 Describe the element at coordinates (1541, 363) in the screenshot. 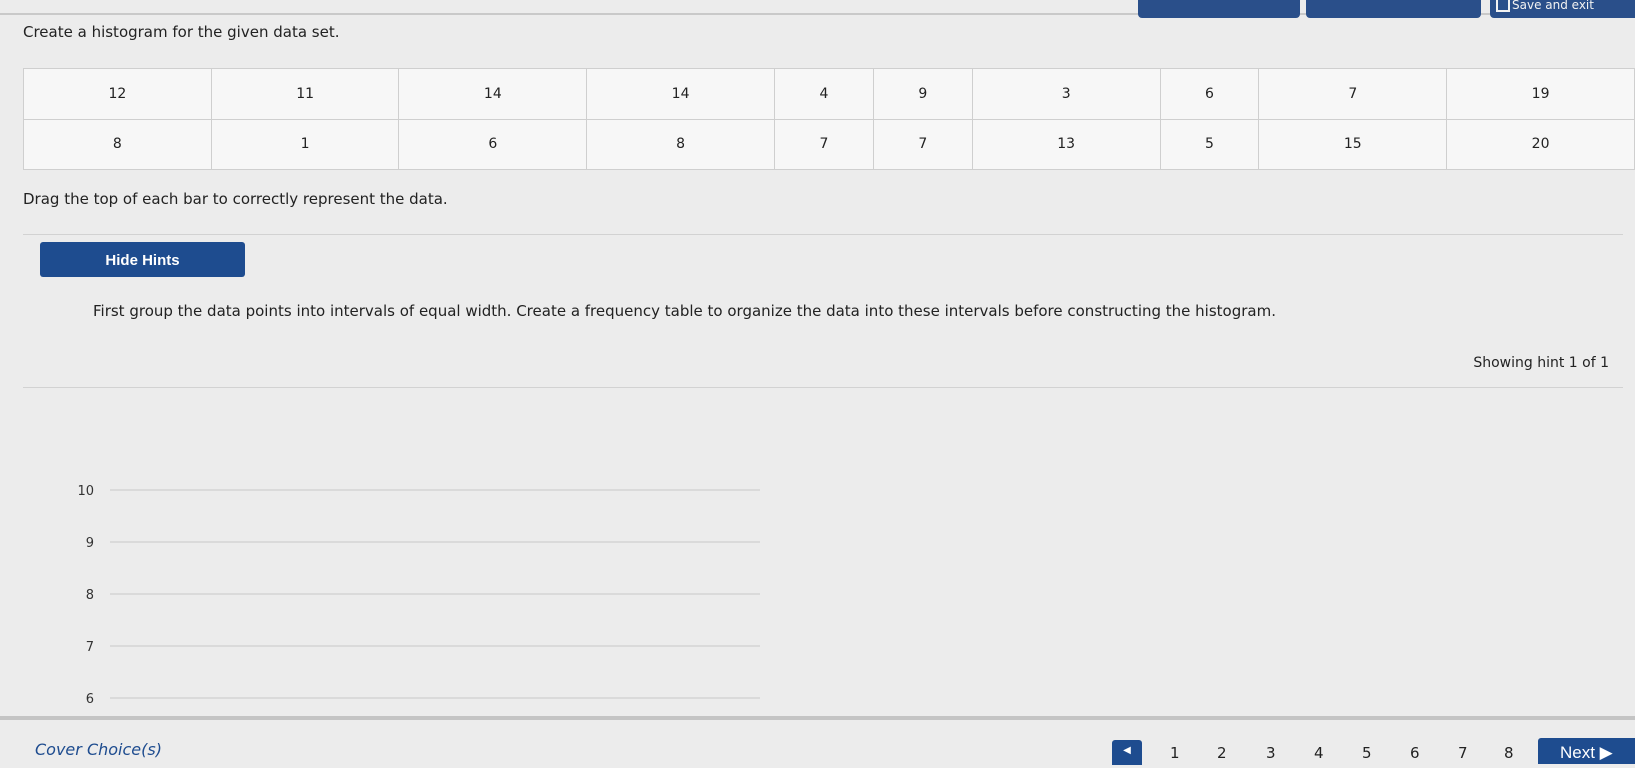

I see `hint-counter: Showing hint 1 of 1` at that location.